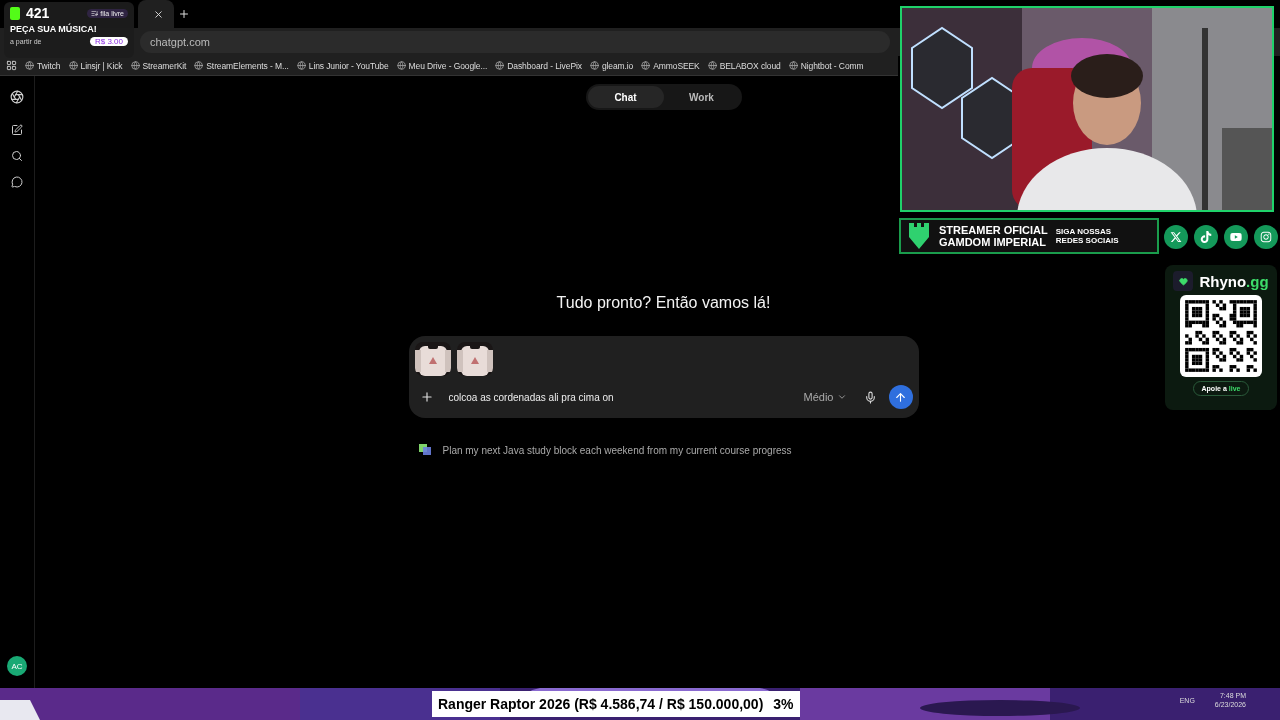  What do you see at coordinates (744, 65) in the screenshot?
I see `bookmark-link: BELABOX cloud` at bounding box center [744, 65].